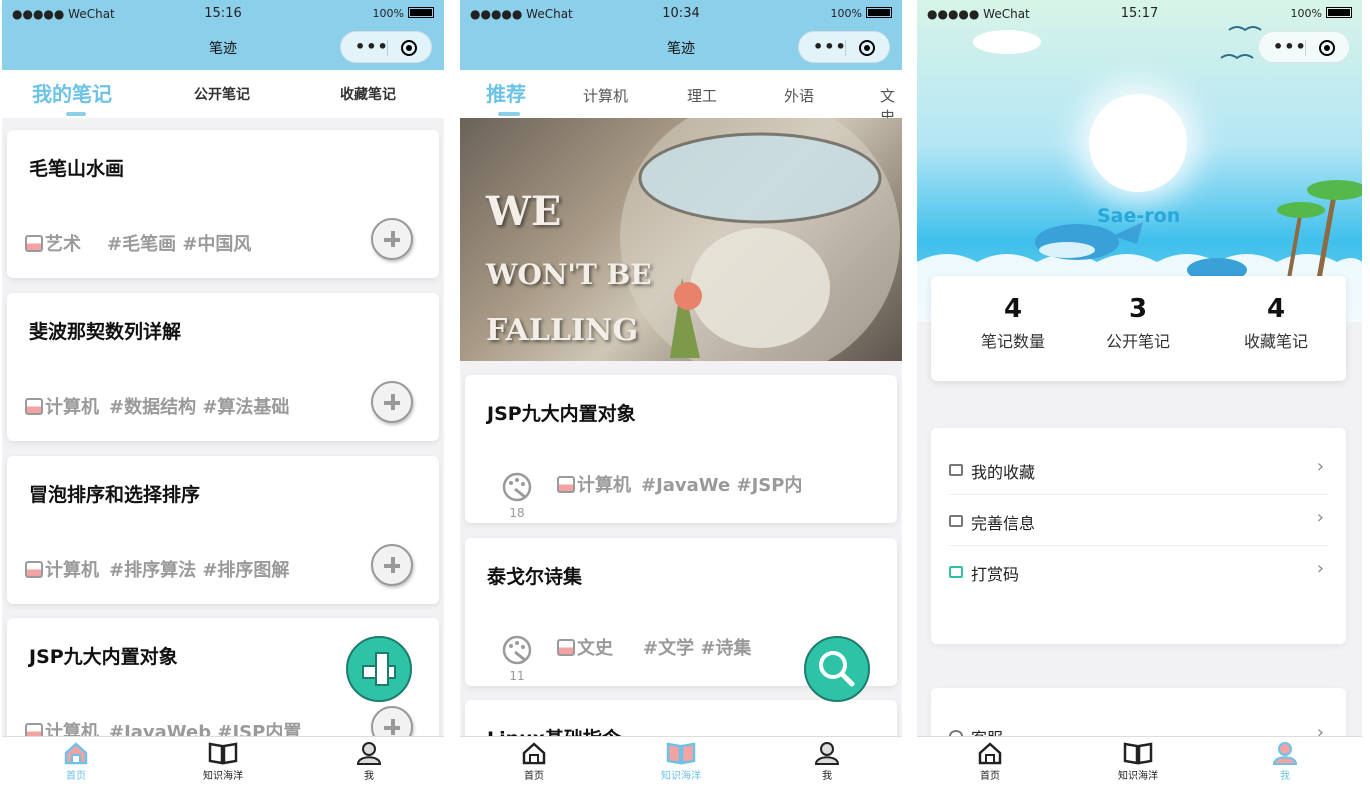 The height and width of the screenshot is (791, 1370). I want to click on note-card: 斐波那契数列详解 计算机 #数据结构 #算法基础, so click(223, 367).